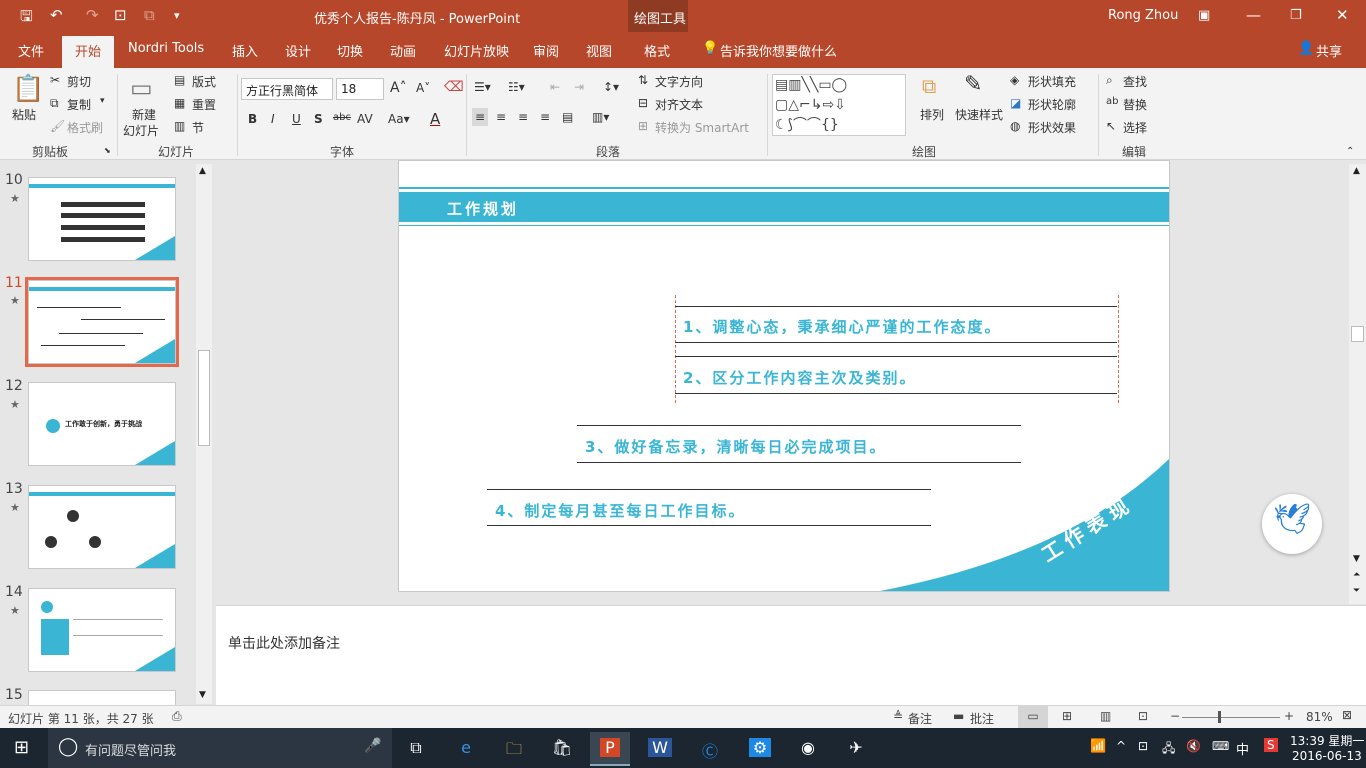 The width and height of the screenshot is (1366, 768). Describe the element at coordinates (435, 119) in the screenshot. I see `font-color-icon: A` at that location.